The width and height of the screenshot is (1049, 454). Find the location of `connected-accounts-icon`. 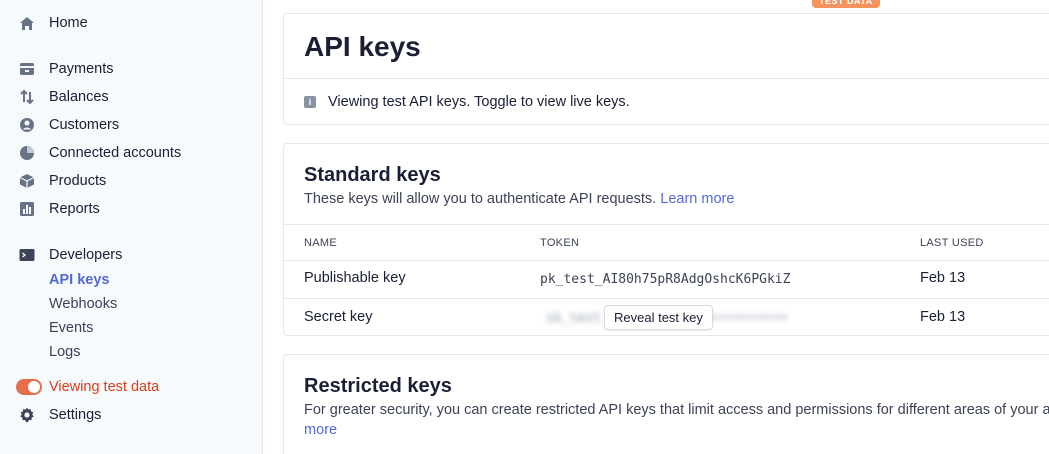

connected-accounts-icon is located at coordinates (27, 153).